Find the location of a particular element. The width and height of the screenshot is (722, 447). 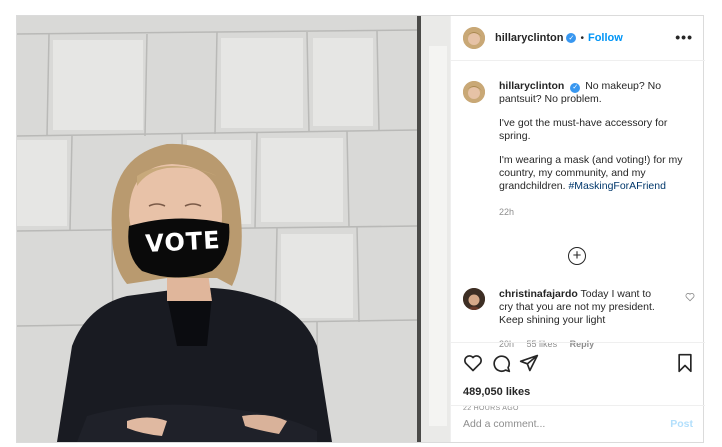

caption-username: hillaryclinton is located at coordinates (531, 86).